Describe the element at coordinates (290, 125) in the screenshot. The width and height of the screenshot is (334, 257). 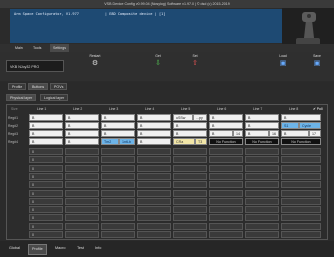
I see `cell-selected: S1` at that location.